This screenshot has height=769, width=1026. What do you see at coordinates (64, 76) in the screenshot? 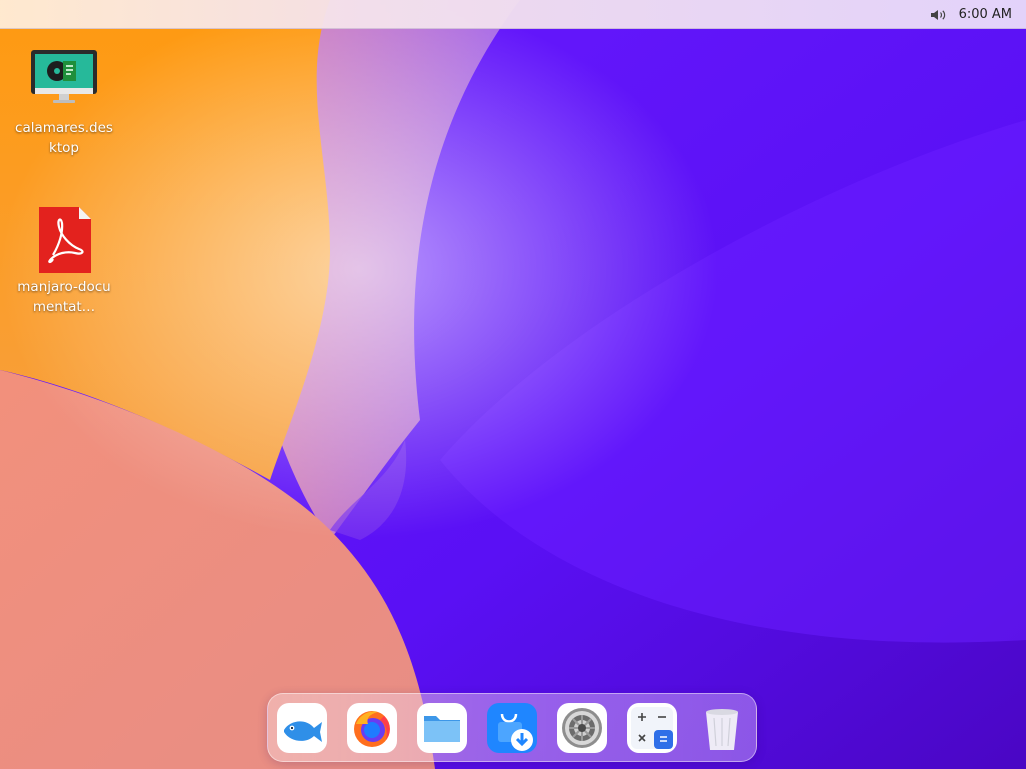
I see `installer-monitor-icon` at bounding box center [64, 76].